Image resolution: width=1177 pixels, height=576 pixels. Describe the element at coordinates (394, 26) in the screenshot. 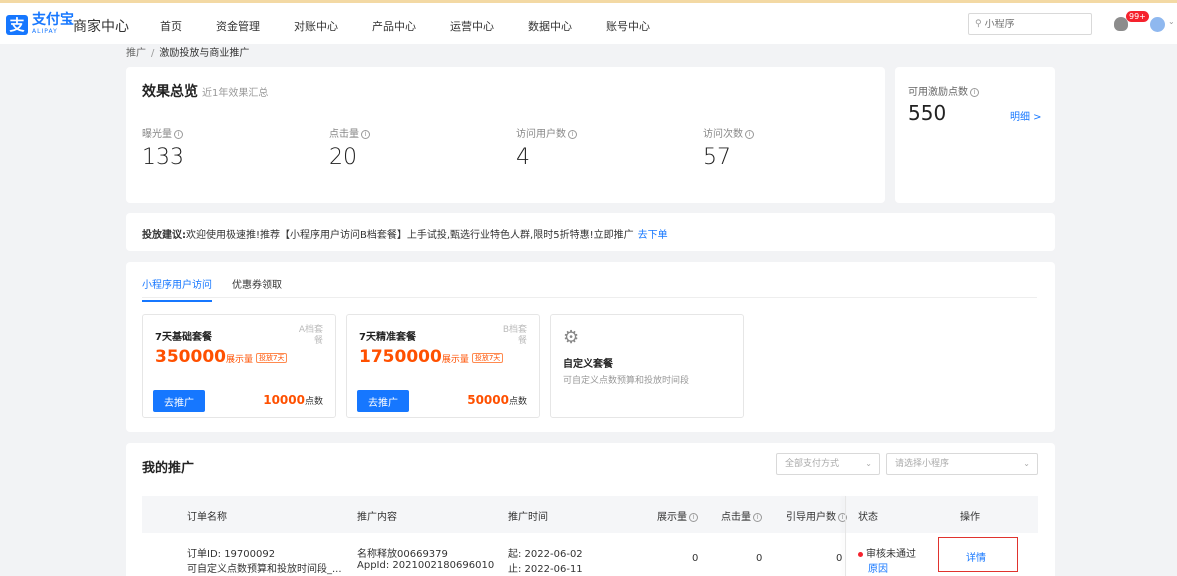

I see `nav-products: 产品中心` at that location.